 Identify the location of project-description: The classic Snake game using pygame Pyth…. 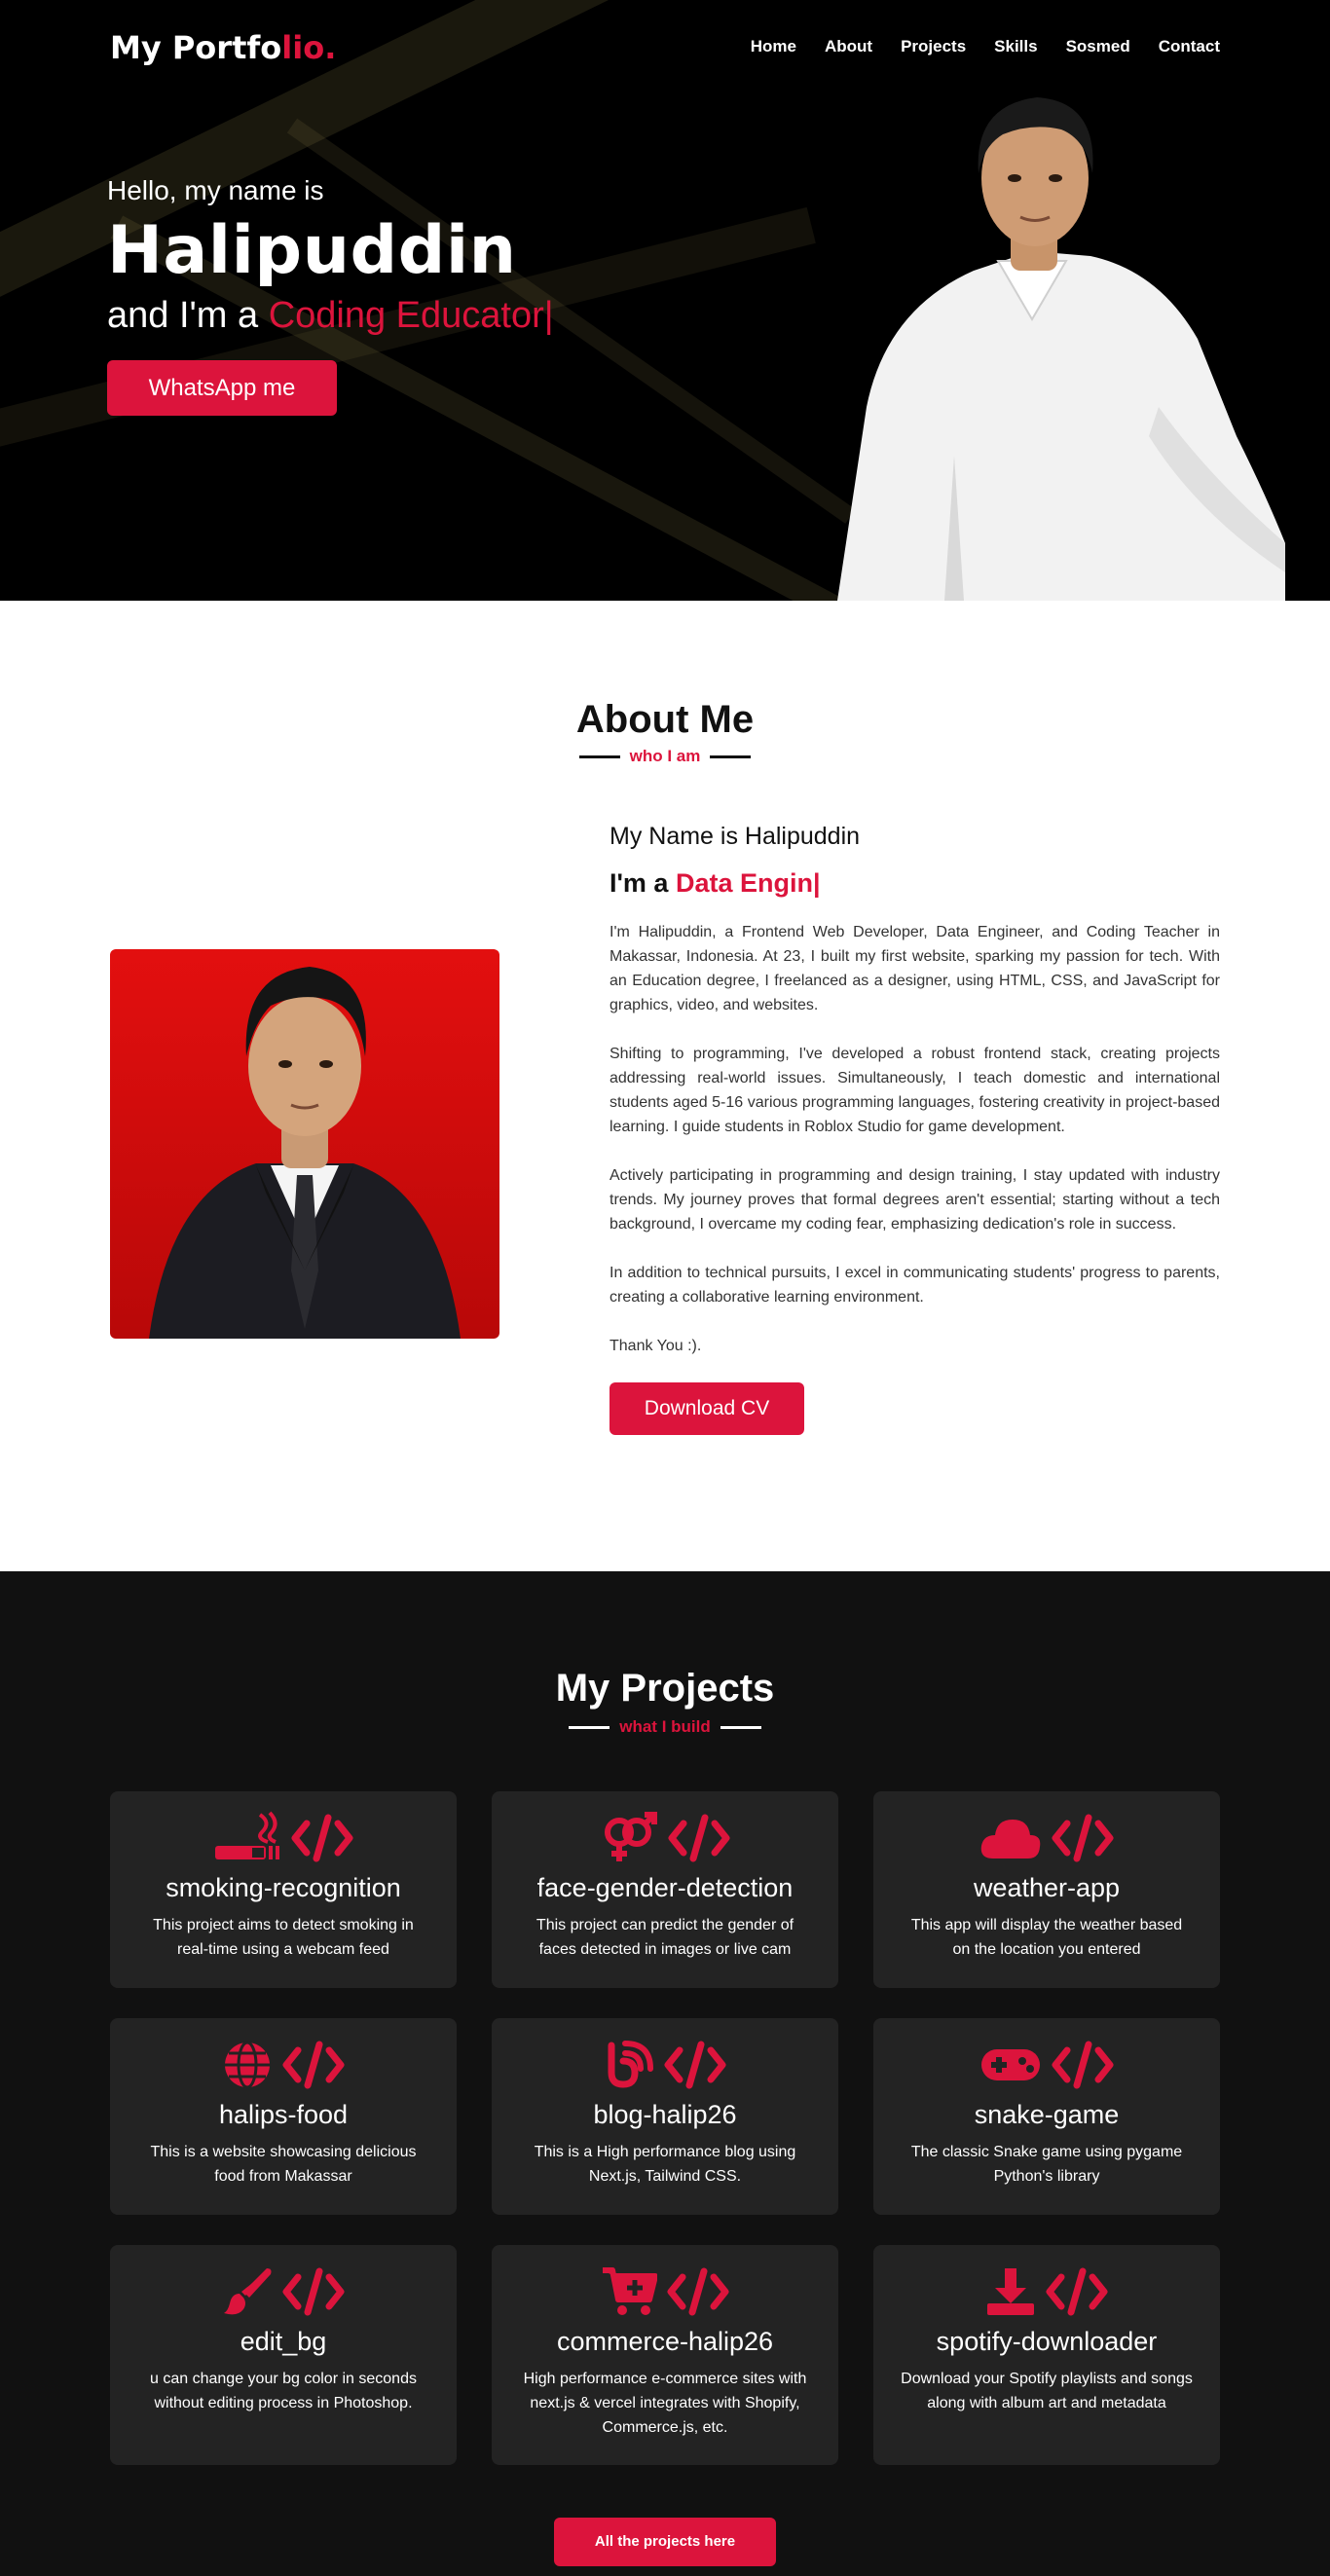
(1046, 2164).